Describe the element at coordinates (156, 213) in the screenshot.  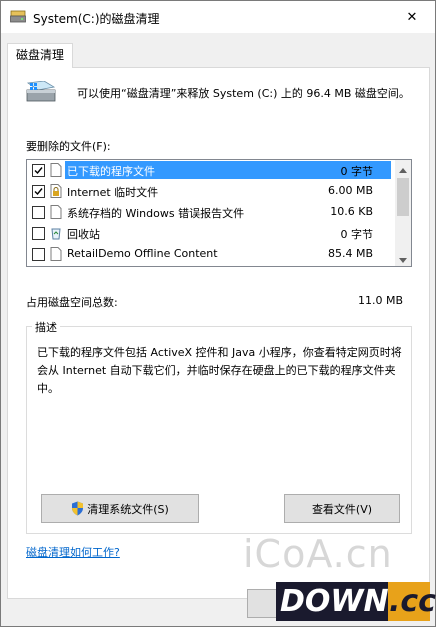
I see `item-name: 系统存档的 Windows 错误报告文件` at that location.